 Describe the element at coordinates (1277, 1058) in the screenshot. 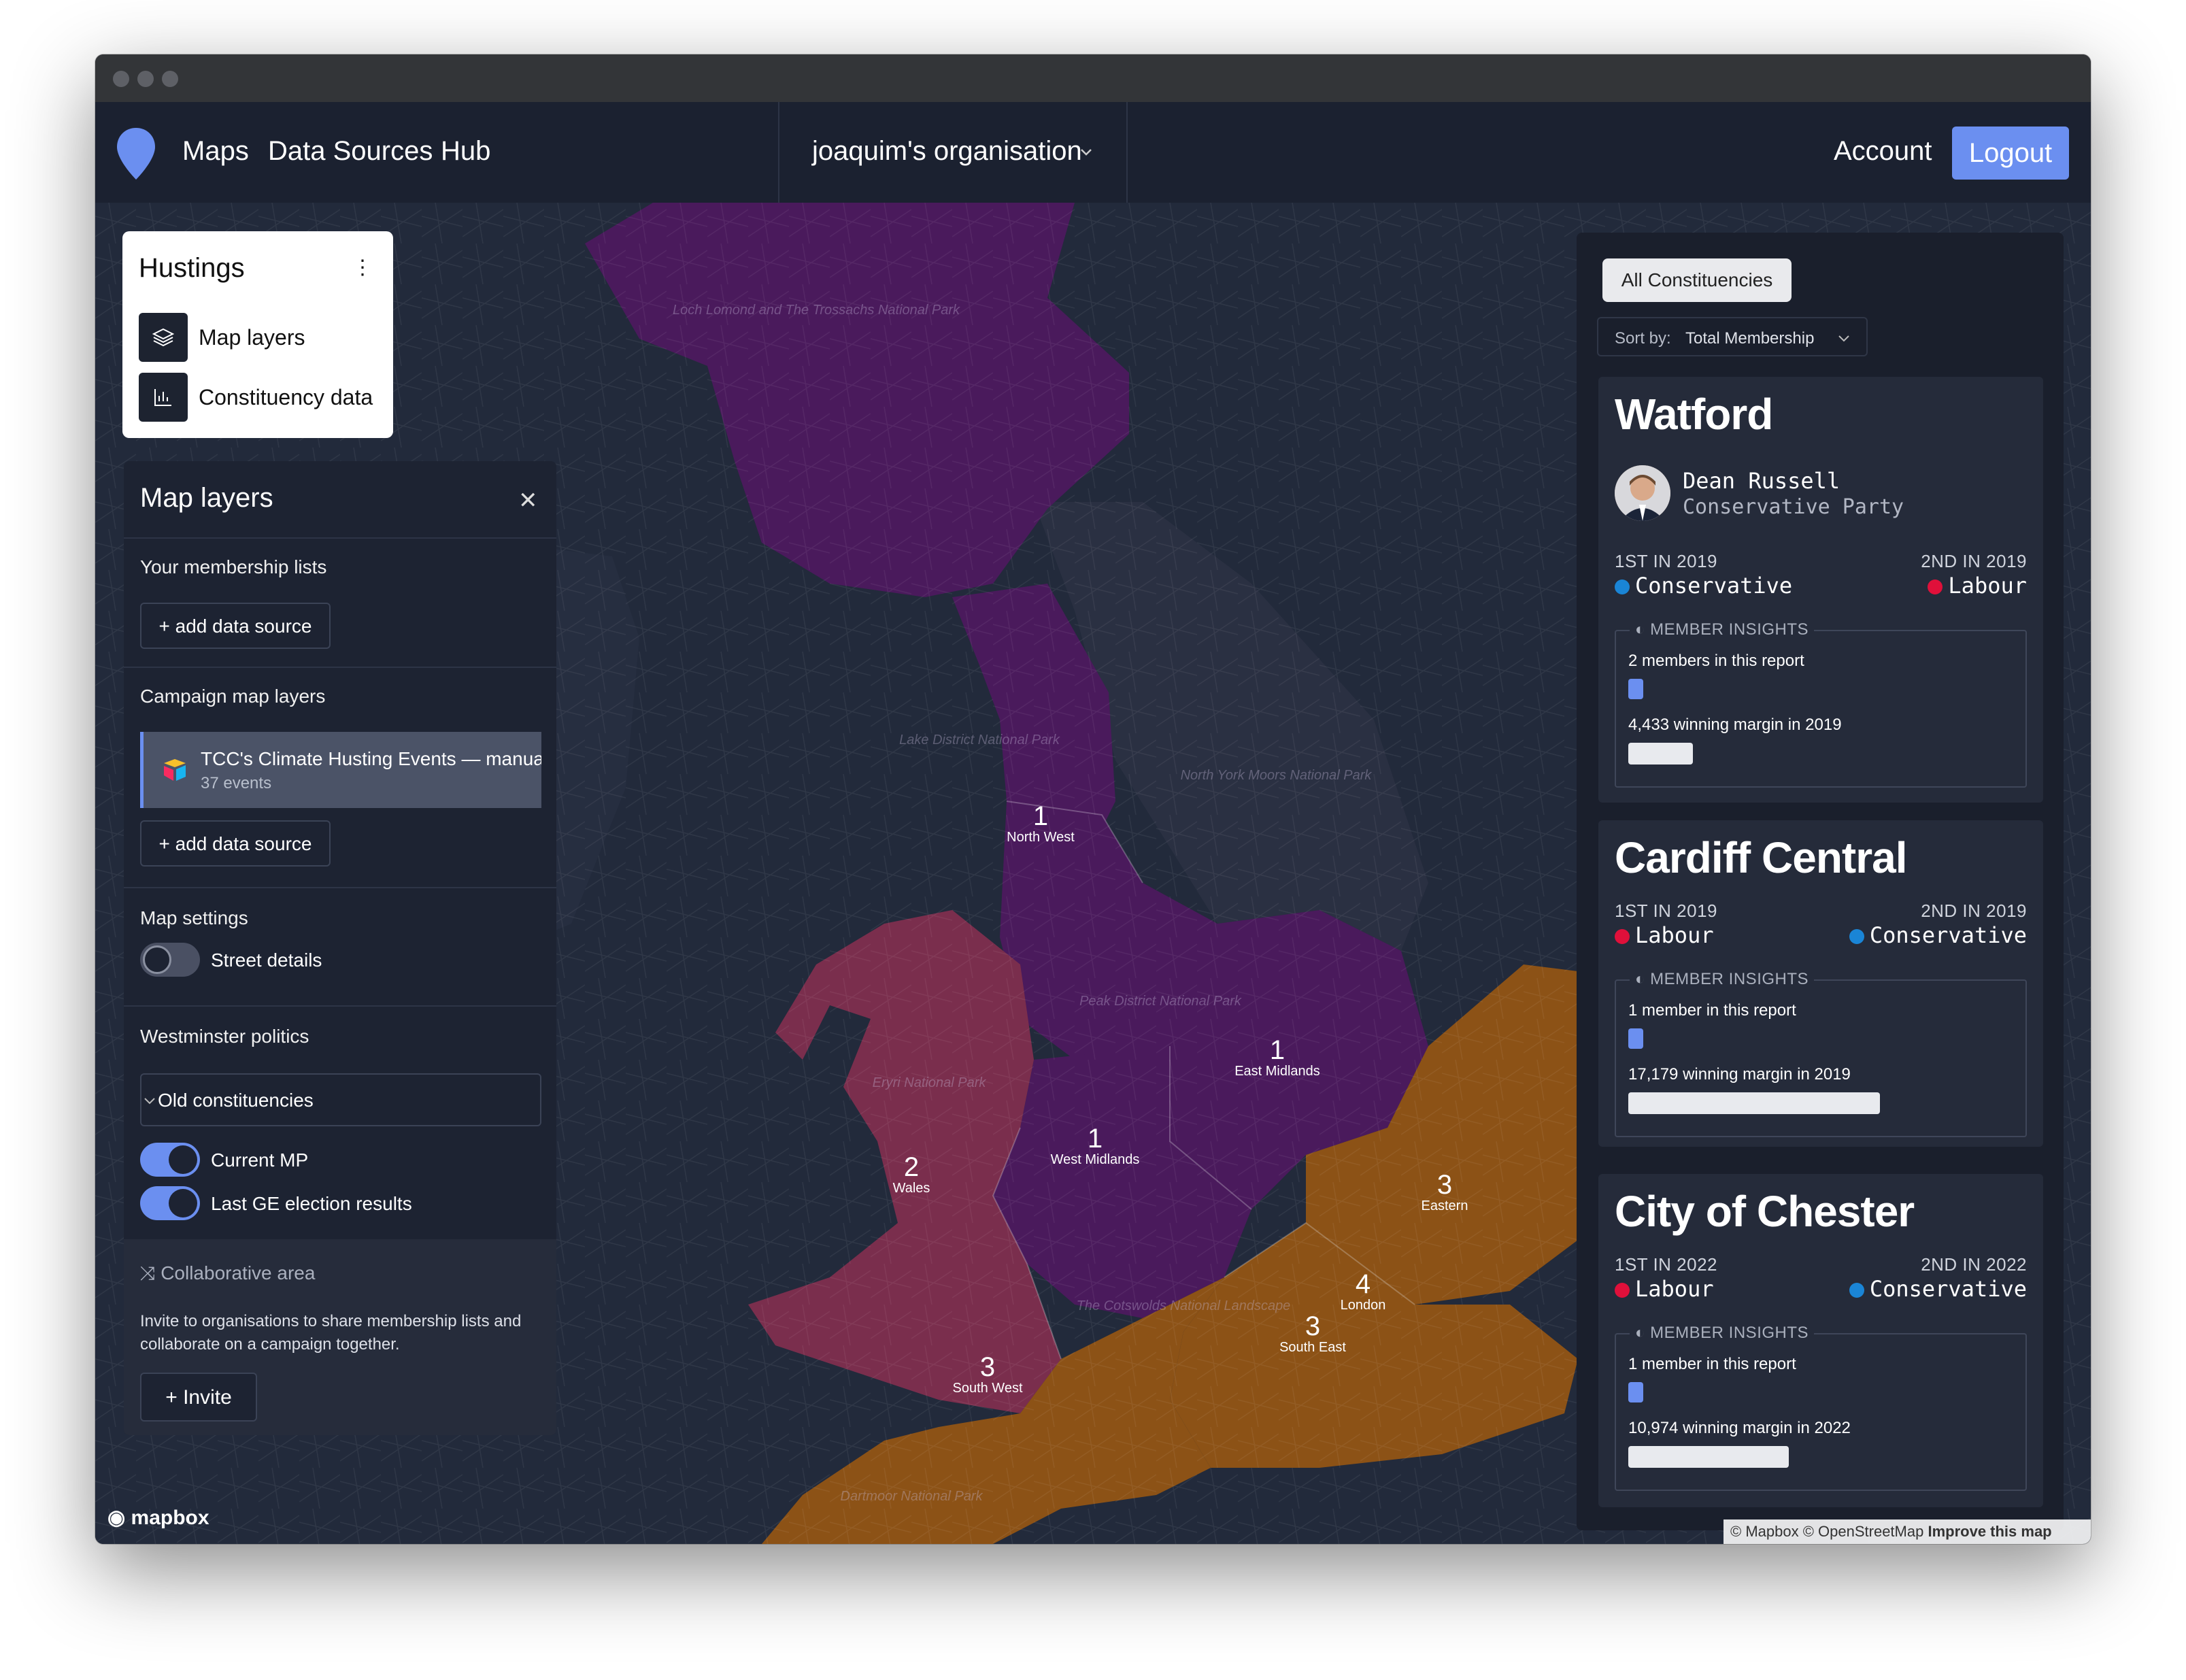

I see `region-label-east-midlands: 1 East Midlands` at that location.